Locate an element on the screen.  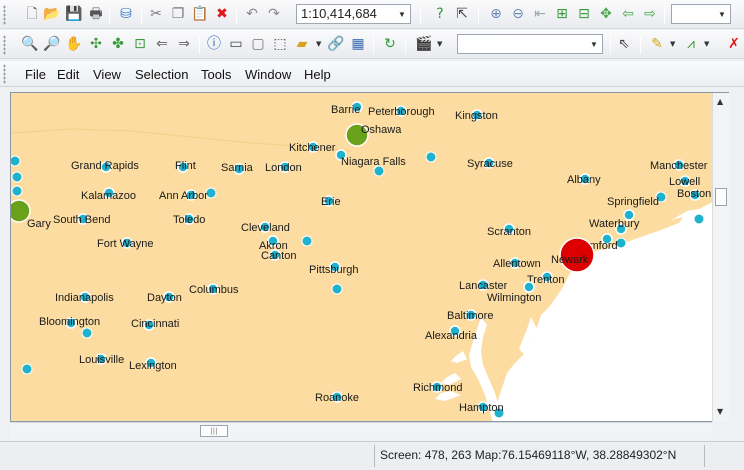
map-scale-combo: 1:10,414,684 ▼ is located at coordinates (353, 14).